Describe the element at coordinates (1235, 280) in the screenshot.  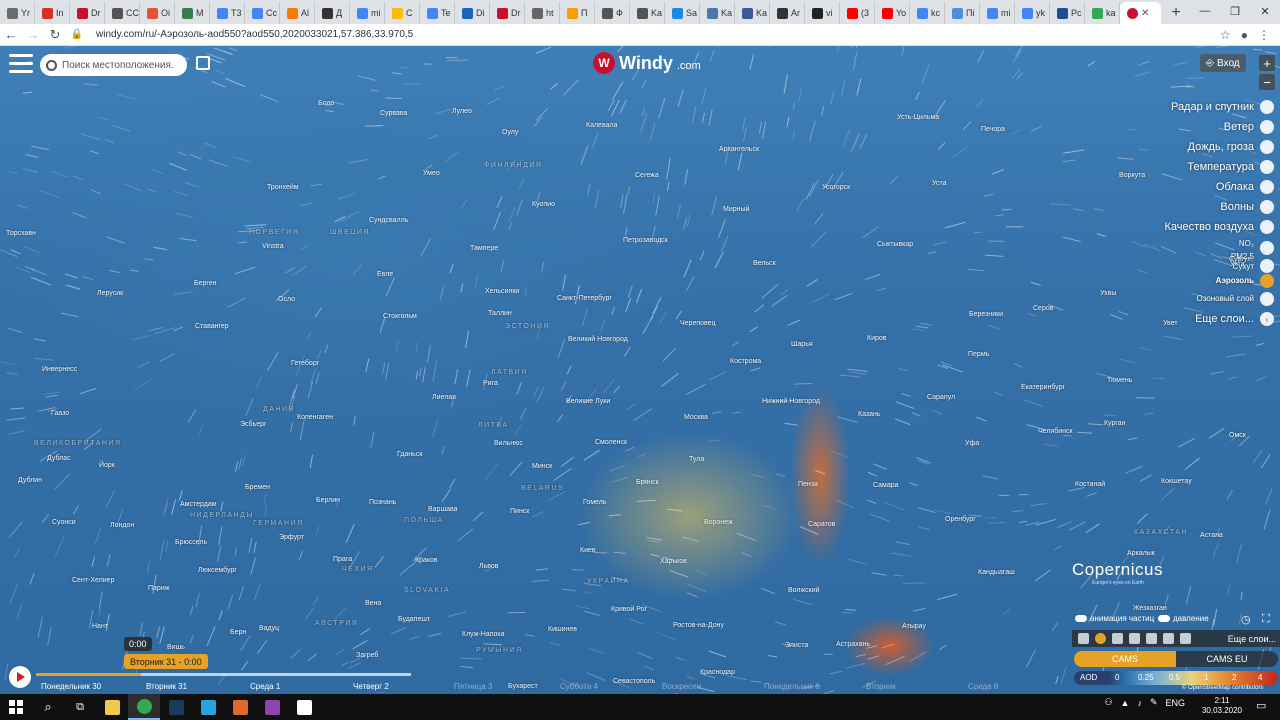
I see `air-sublayer-item: Аэрозоль` at that location.